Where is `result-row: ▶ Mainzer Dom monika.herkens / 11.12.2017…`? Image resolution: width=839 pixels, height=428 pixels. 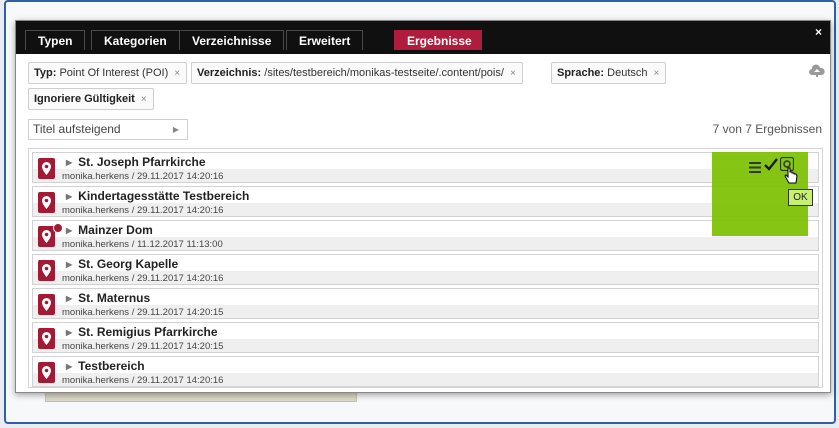 result-row: ▶ Mainzer Dom monika.herkens / 11.12.2017… is located at coordinates (425, 235).